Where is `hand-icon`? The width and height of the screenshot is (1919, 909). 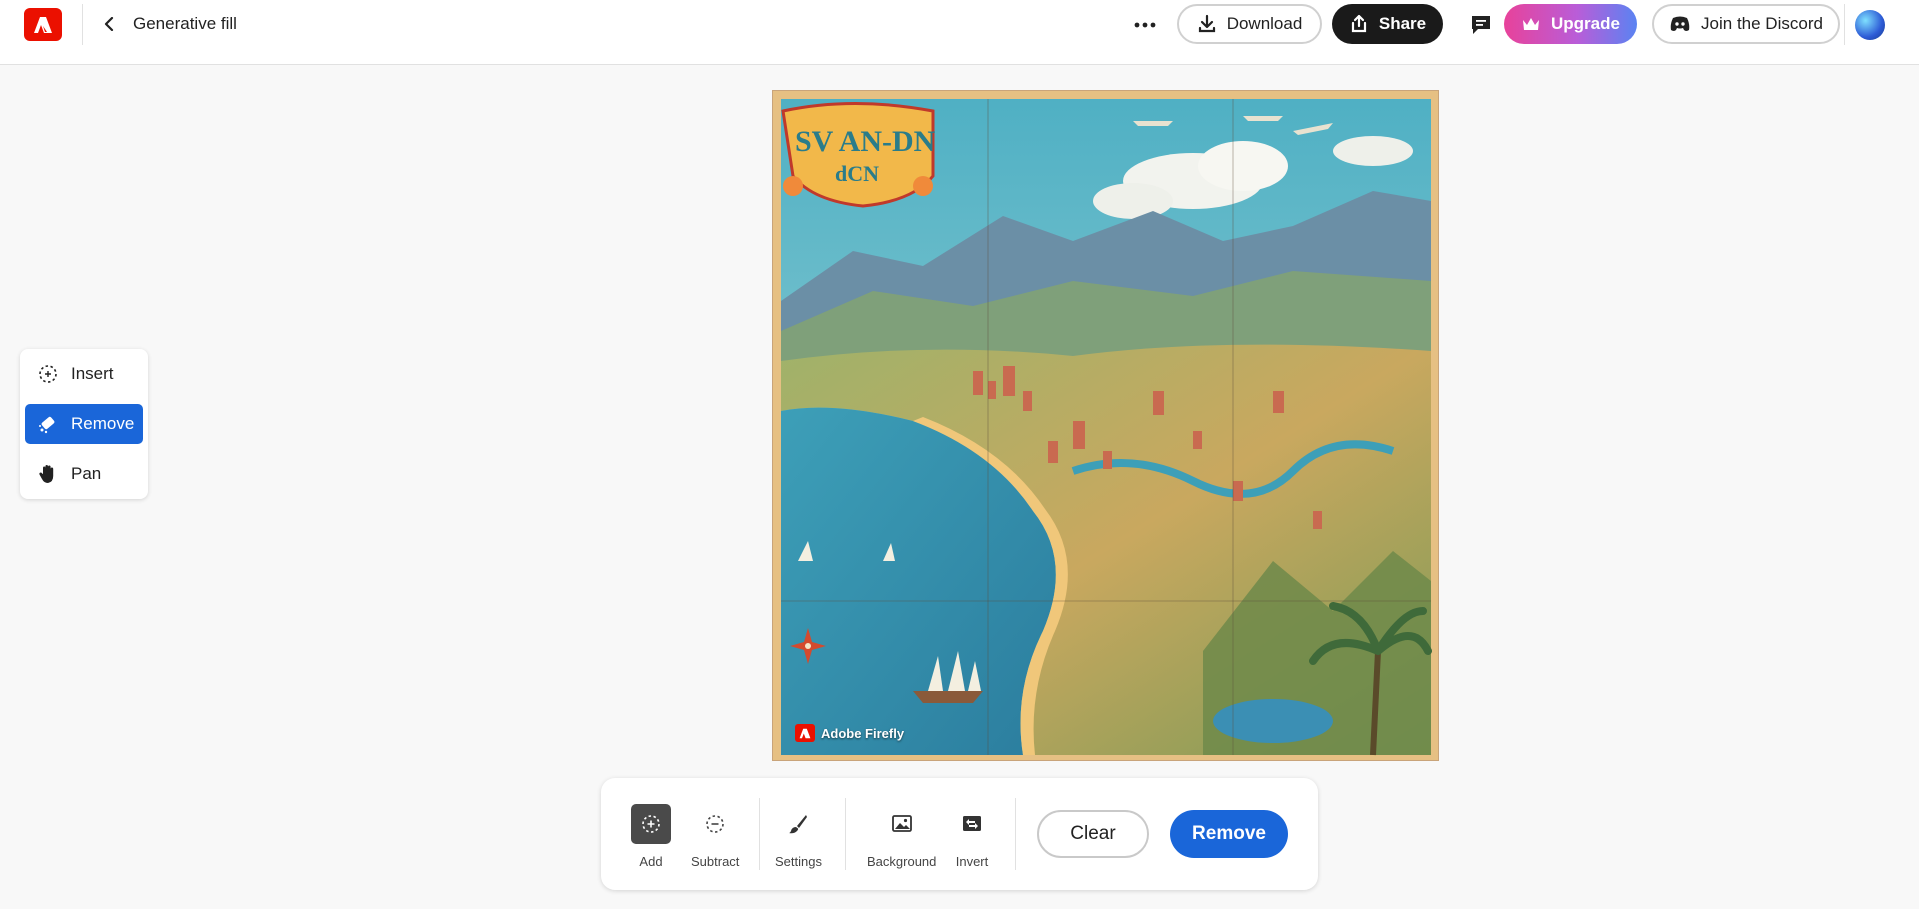
hand-icon is located at coordinates (46, 474).